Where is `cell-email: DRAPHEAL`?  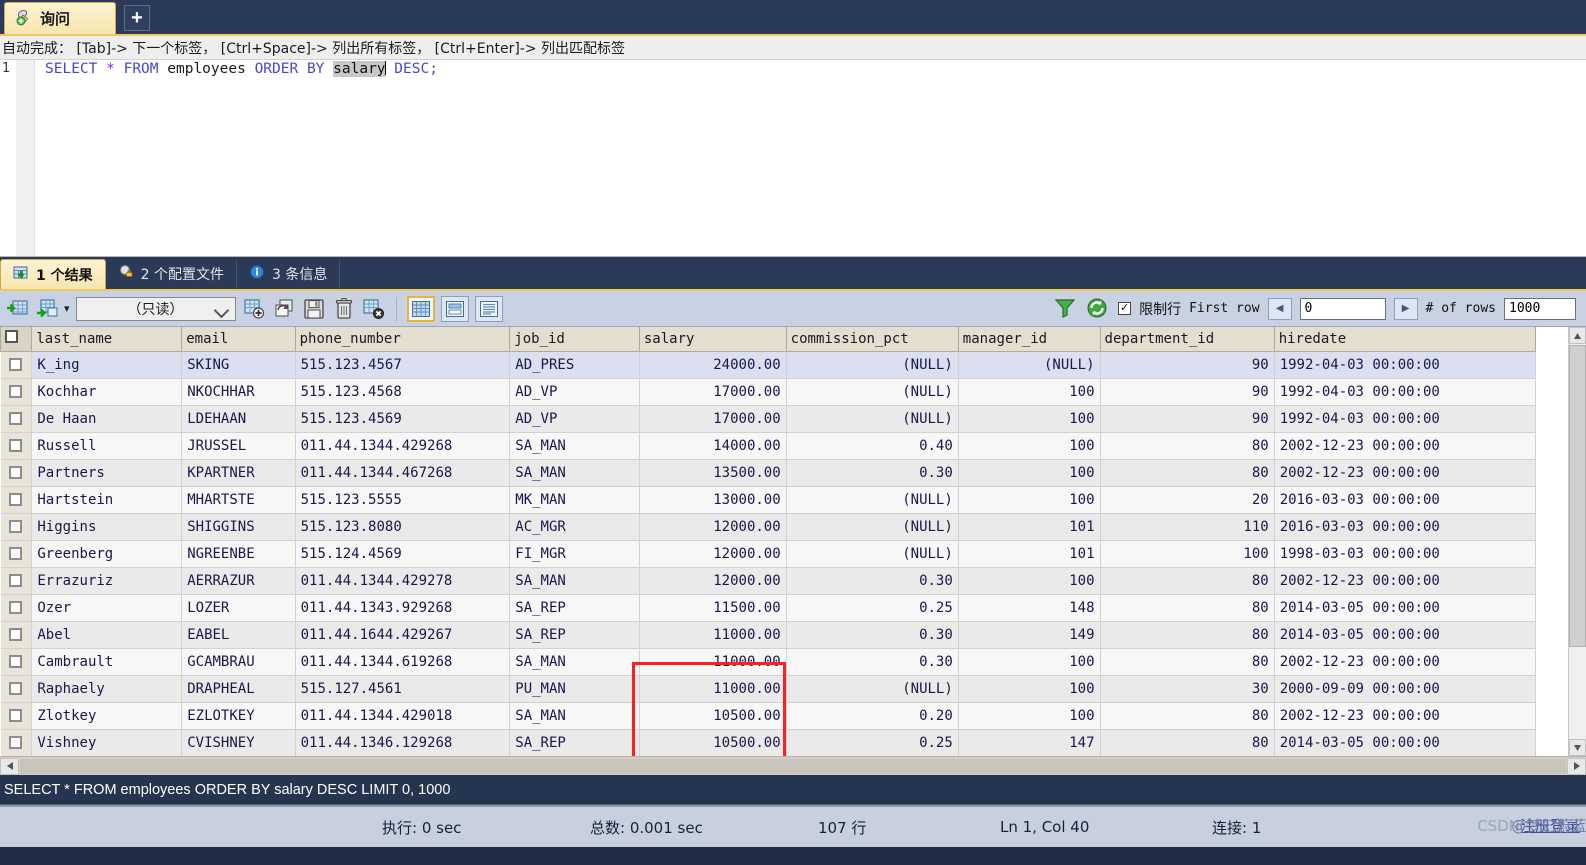 cell-email: DRAPHEAL is located at coordinates (238, 689).